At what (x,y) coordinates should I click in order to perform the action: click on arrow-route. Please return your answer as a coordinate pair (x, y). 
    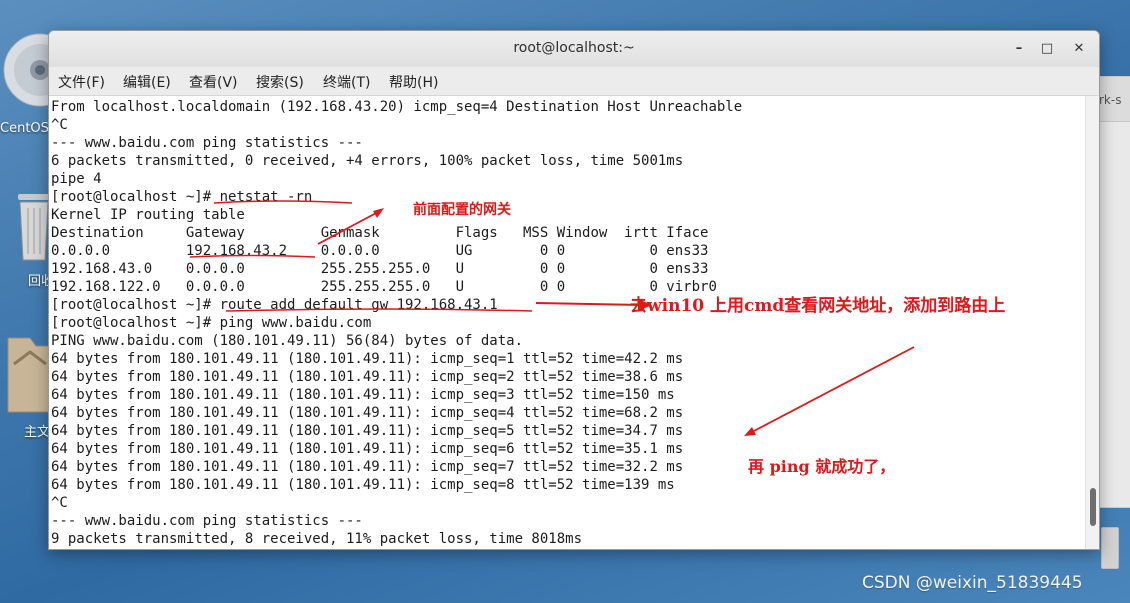
    Looking at the image, I should click on (588, 304).